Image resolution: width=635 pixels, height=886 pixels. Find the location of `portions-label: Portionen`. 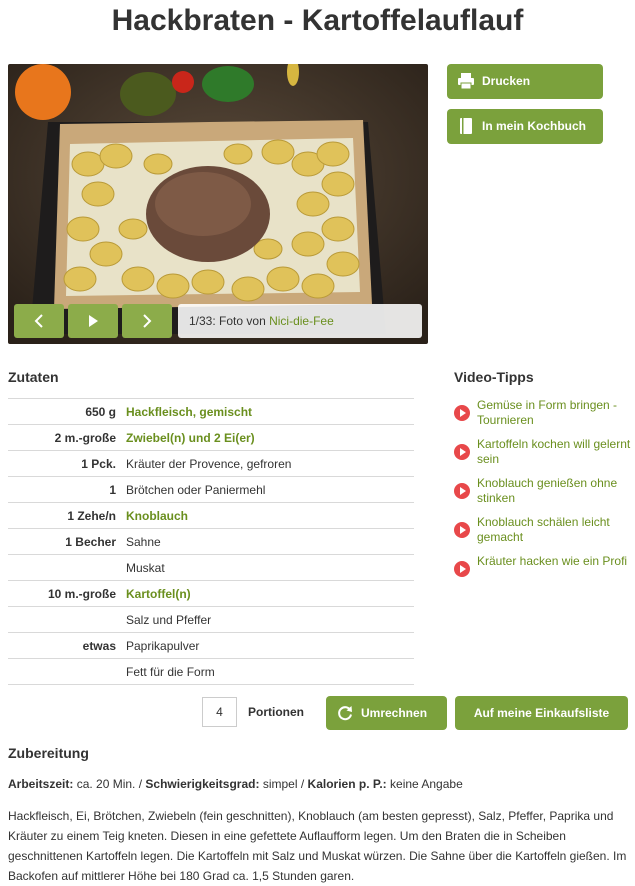

portions-label: Portionen is located at coordinates (276, 712).